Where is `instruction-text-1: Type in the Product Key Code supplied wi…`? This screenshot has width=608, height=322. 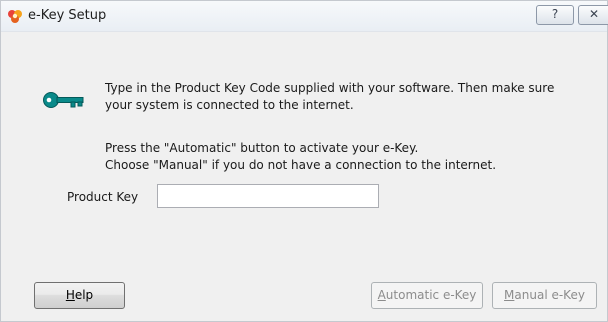 instruction-text-1: Type in the Product Key Code supplied wi… is located at coordinates (329, 97).